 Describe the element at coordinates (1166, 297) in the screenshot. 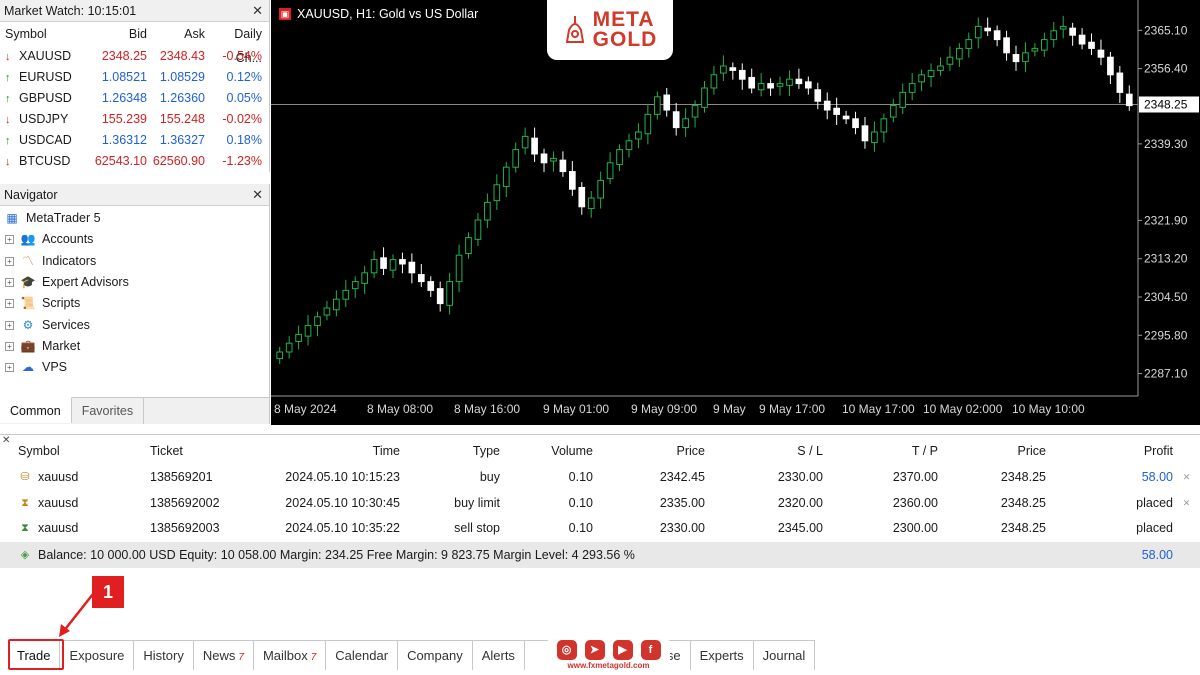

I see `price-axis-label: 2304.50` at that location.